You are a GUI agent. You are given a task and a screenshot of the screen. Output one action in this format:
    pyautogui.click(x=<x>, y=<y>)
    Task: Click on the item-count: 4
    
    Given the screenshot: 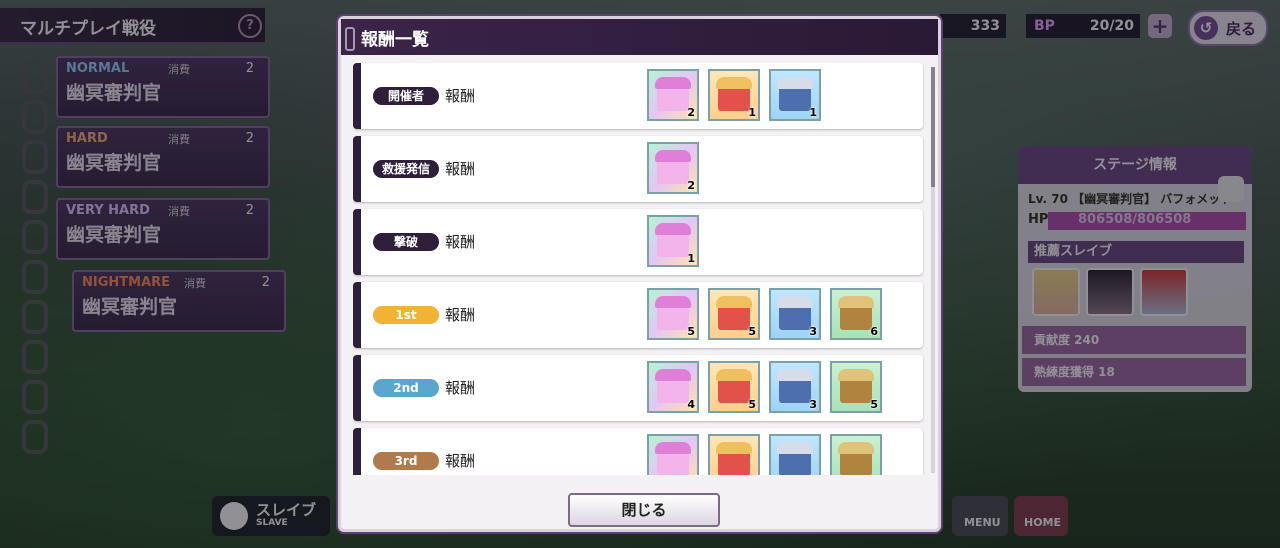 What is the action you would take?
    pyautogui.click(x=691, y=404)
    